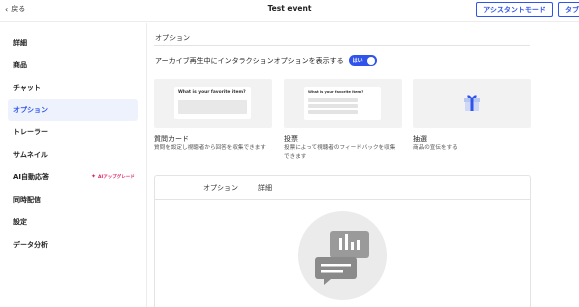 The image size is (579, 307). I want to click on question-card-option: What is your favorite item?, so click(213, 103).